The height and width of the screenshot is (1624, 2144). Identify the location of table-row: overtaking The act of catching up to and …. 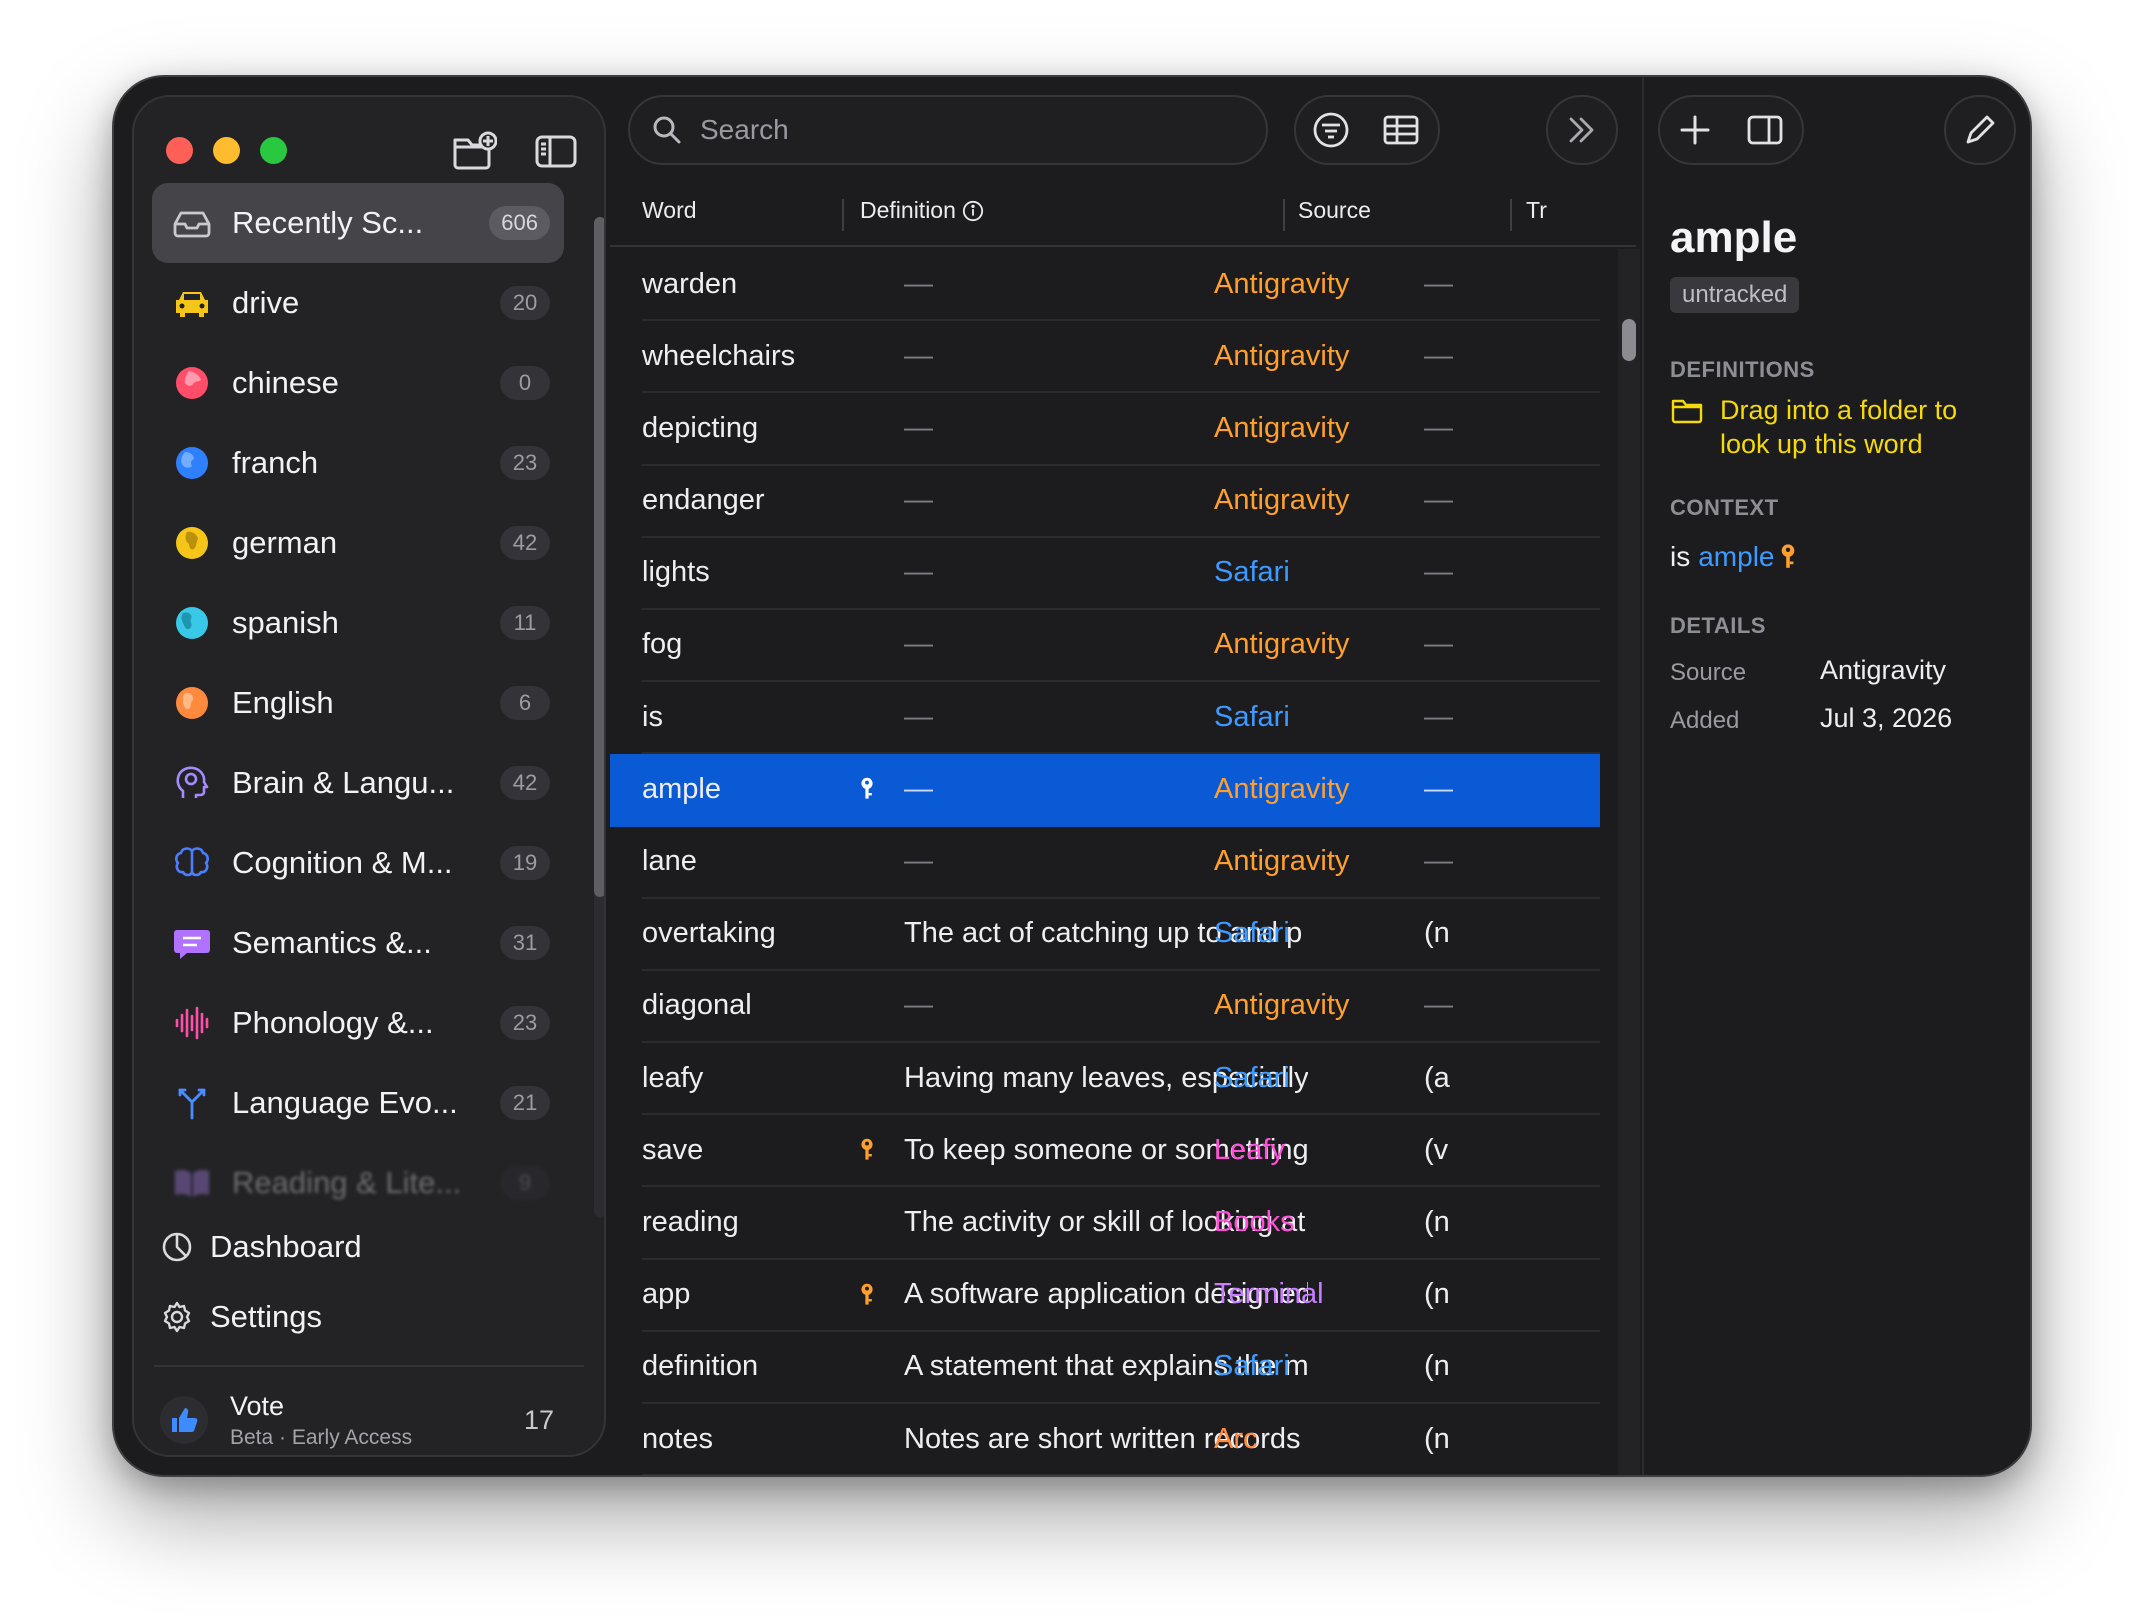
(1121, 935).